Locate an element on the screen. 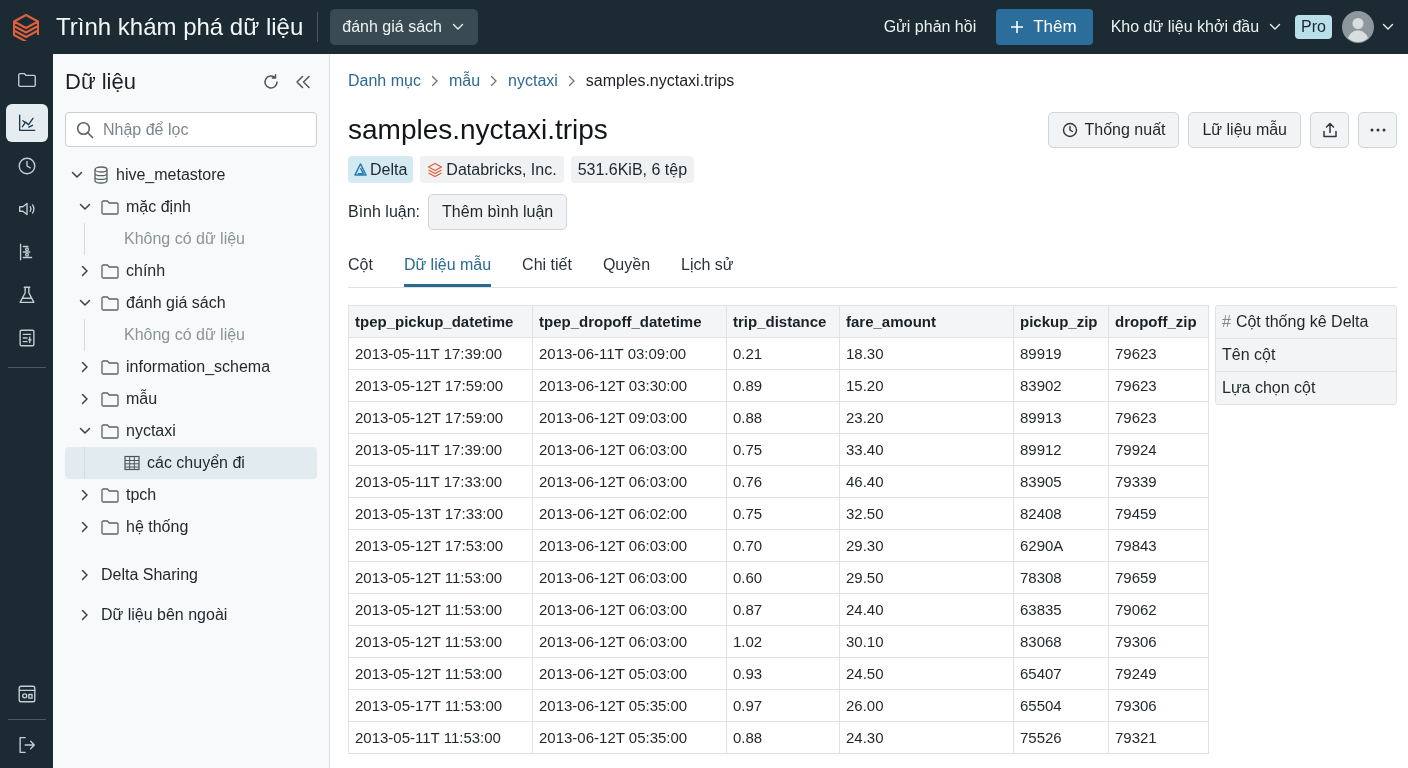 This screenshot has width=1408, height=768. nav-button is located at coordinates (26, 123).